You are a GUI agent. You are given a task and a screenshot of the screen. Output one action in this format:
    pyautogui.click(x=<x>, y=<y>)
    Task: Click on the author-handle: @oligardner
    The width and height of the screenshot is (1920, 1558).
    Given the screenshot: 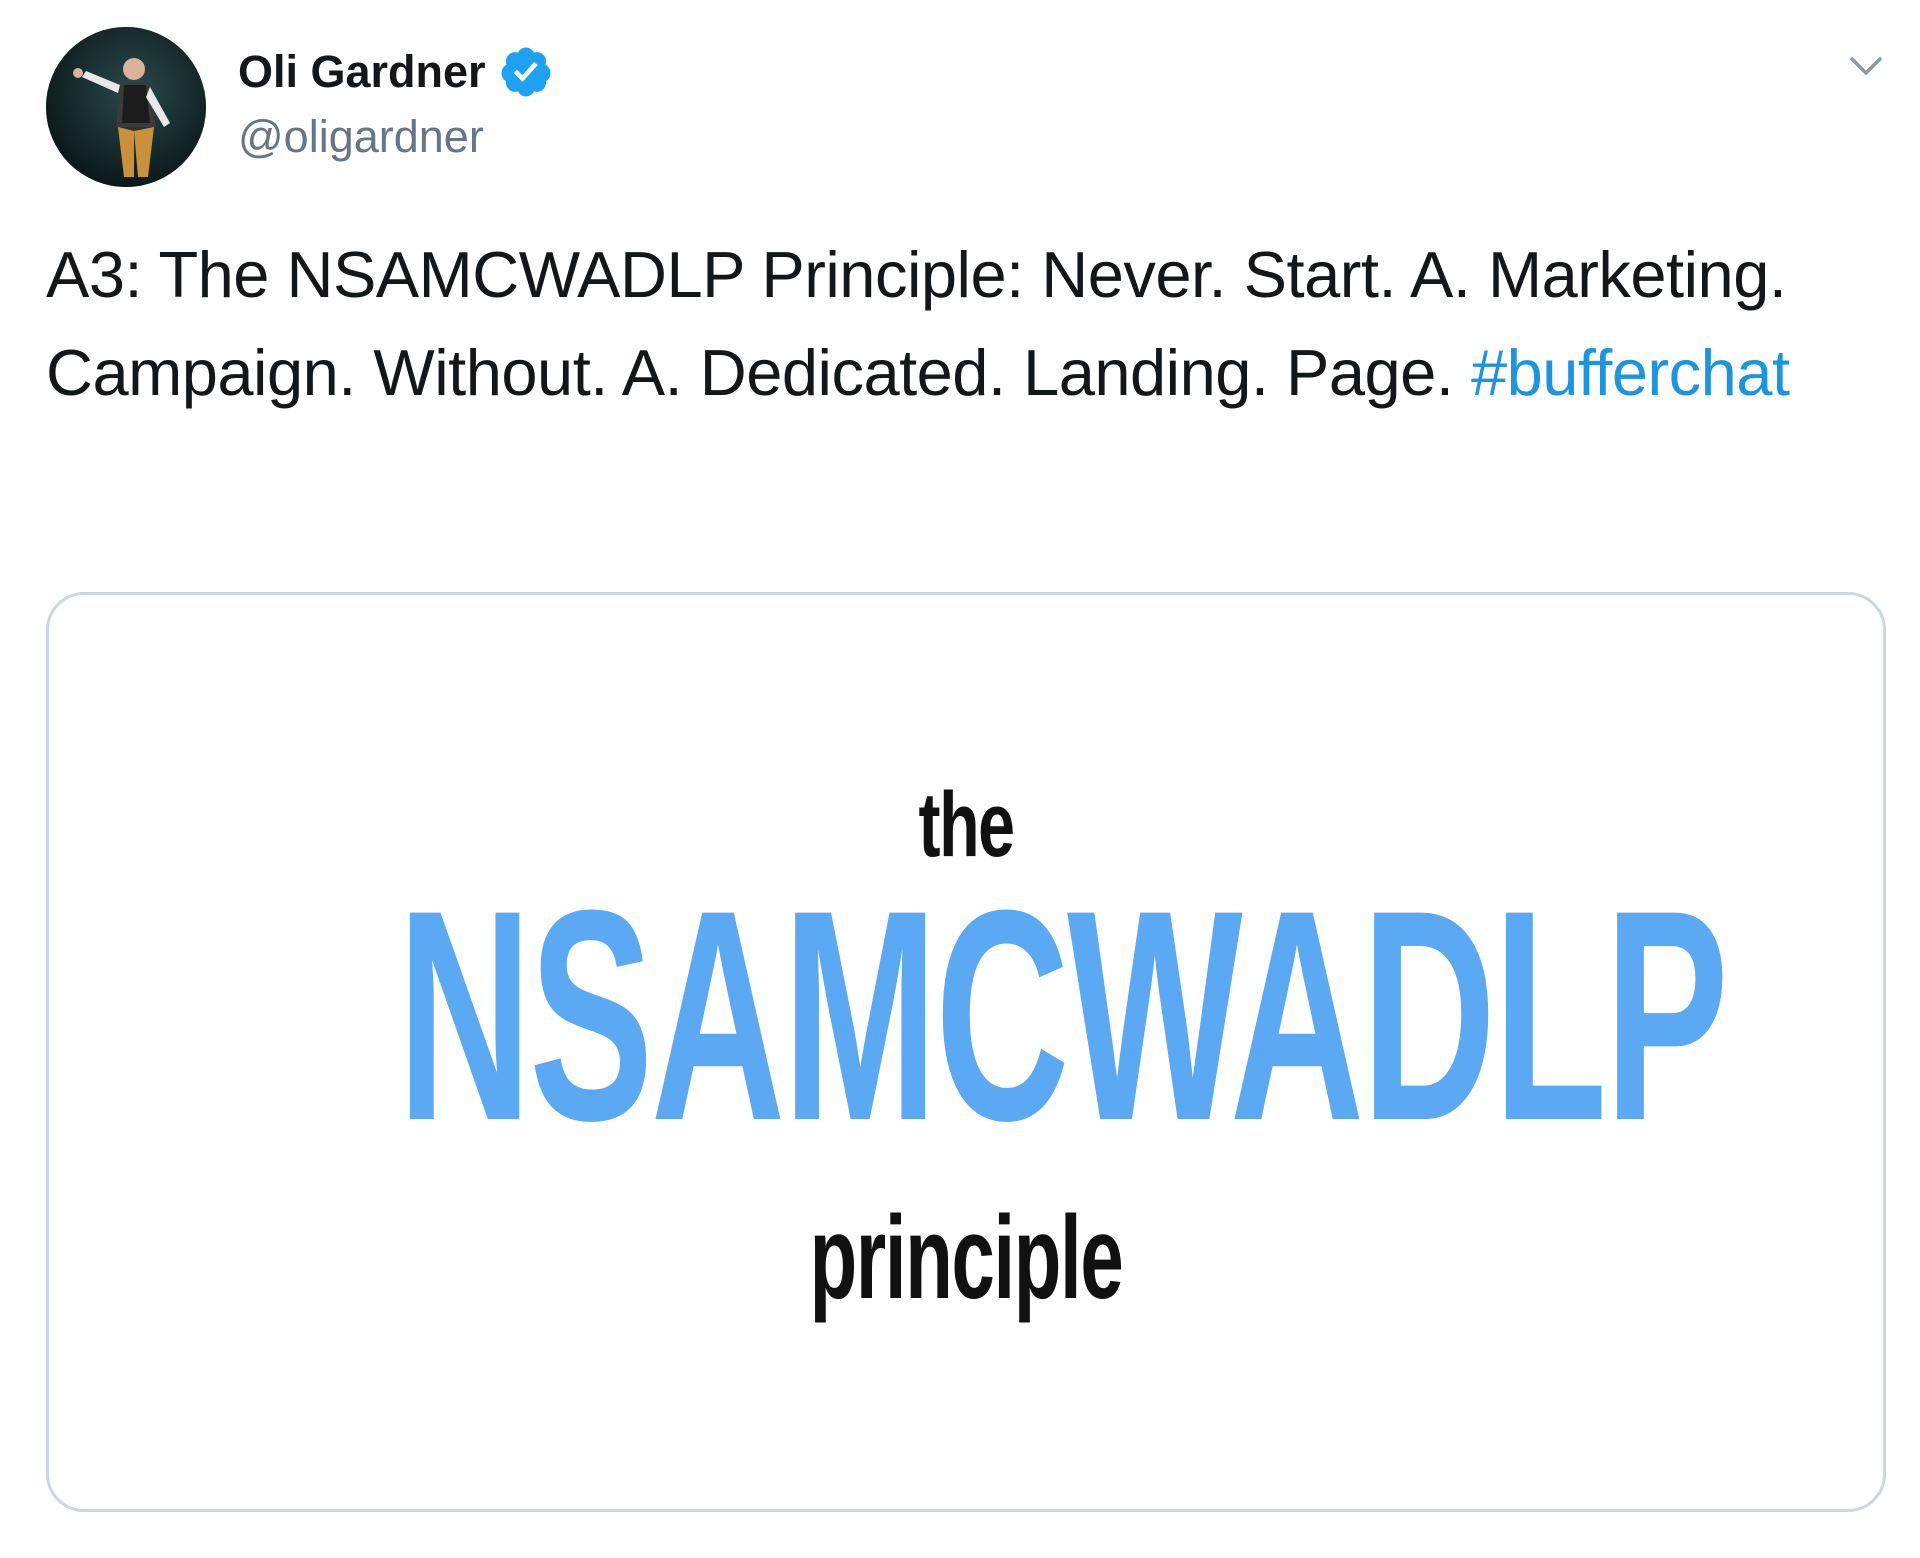 What is the action you would take?
    pyautogui.click(x=361, y=137)
    